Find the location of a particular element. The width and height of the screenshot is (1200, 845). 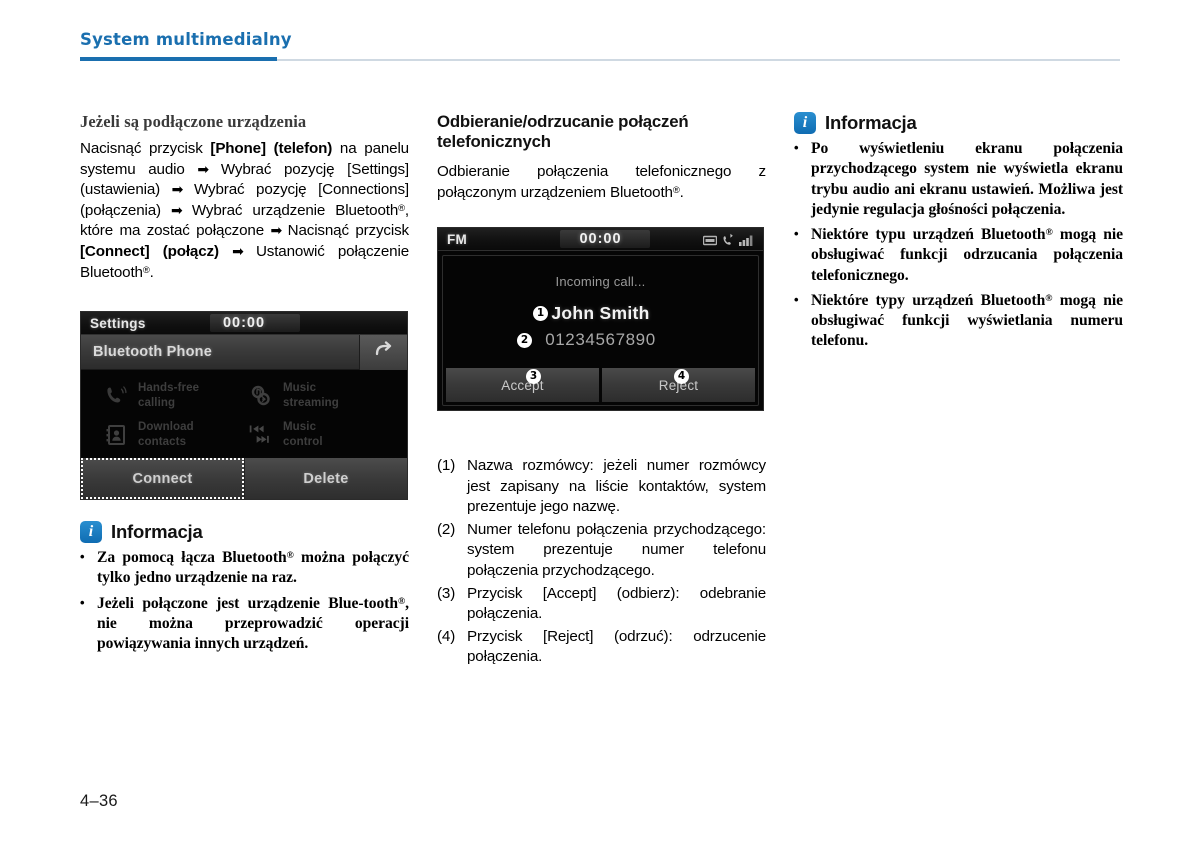

callout-marker-3: 3 is located at coordinates (533, 376).